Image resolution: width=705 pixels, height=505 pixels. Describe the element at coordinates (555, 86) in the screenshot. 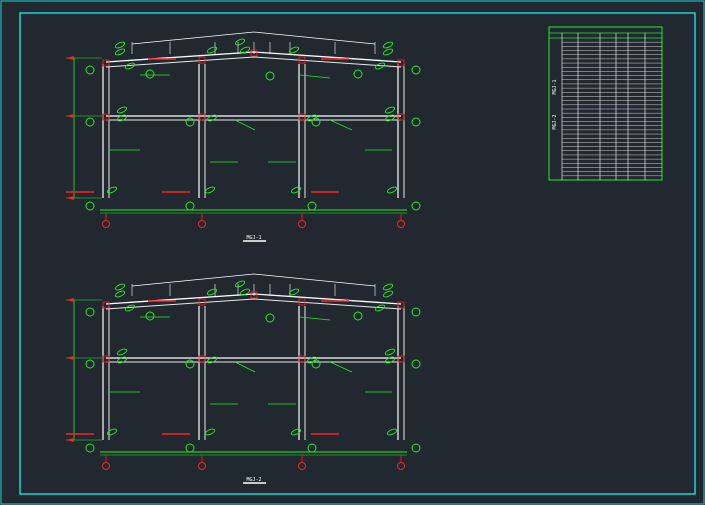

I see `table-row-label-mgj-1: MGJ-1` at that location.